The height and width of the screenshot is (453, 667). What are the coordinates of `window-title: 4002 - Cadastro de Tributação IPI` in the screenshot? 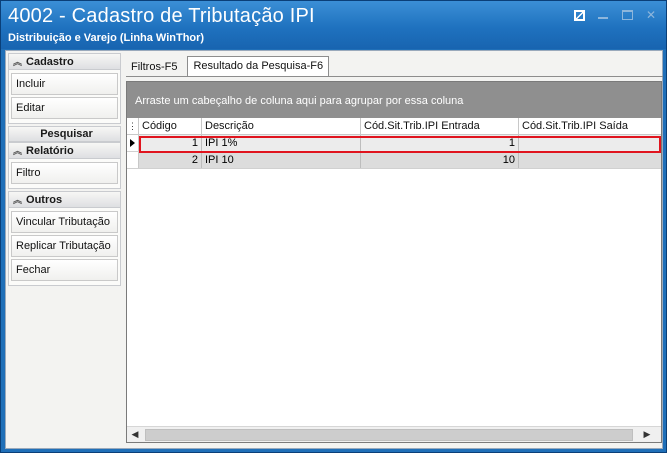 It's located at (161, 16).